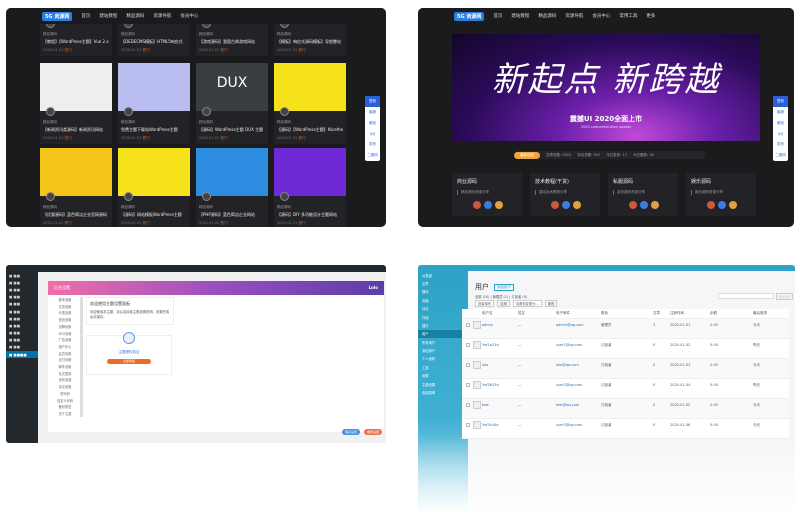 Image resolution: width=800 pixels, height=516 pixels. I want to click on article-title: 【DEDECMS模板】HTML5响应式, so click(154, 42).